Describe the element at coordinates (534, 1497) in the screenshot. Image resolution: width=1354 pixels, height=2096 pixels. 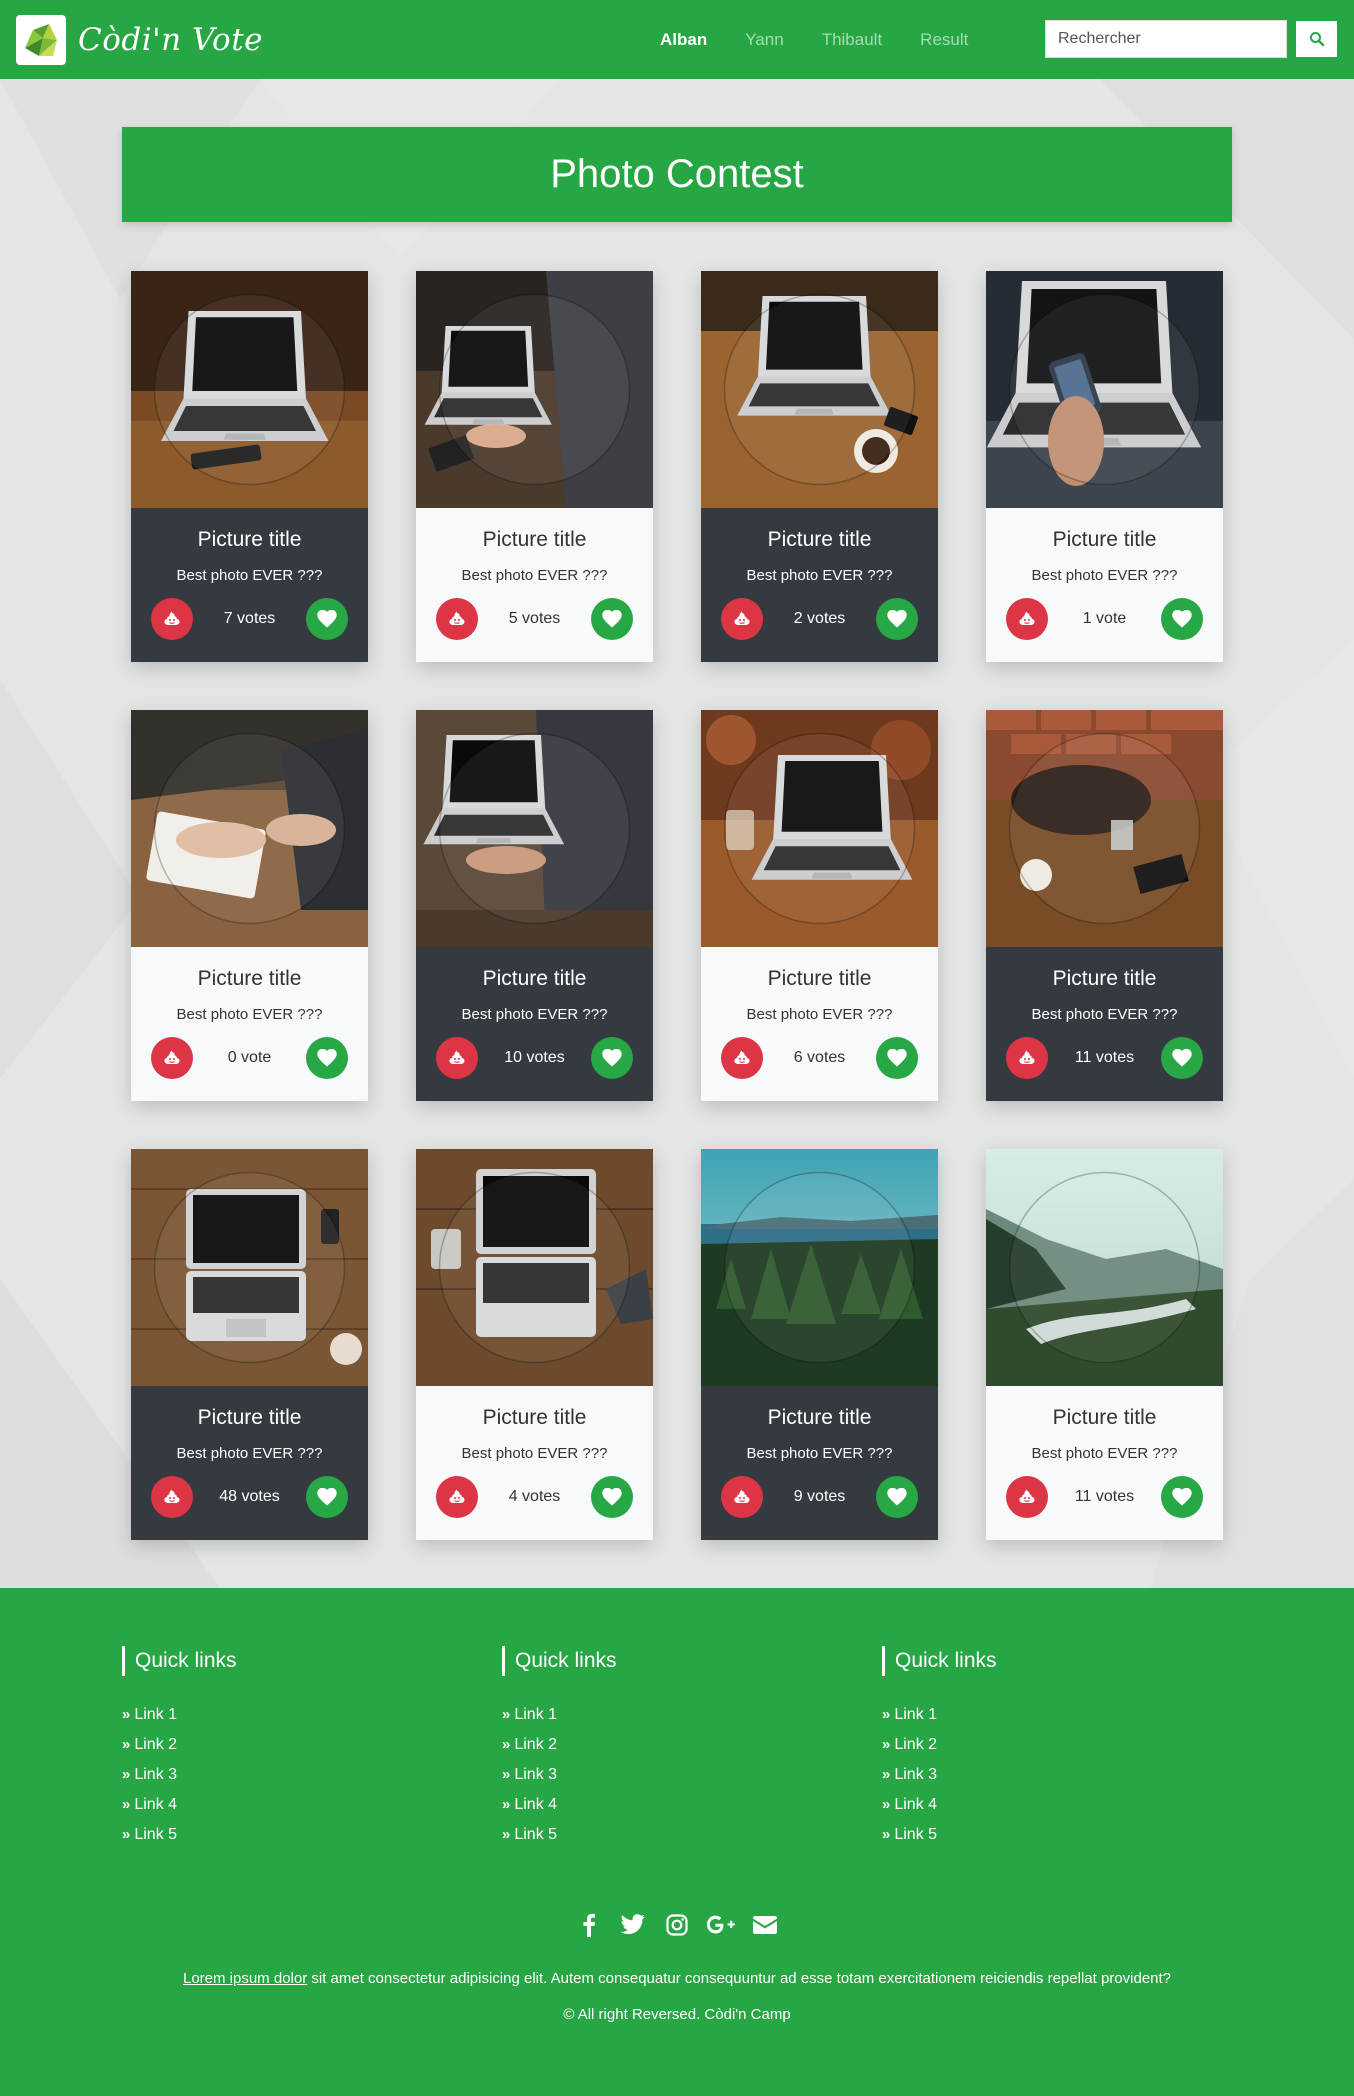
I see `vote-actions: 4 votes` at that location.